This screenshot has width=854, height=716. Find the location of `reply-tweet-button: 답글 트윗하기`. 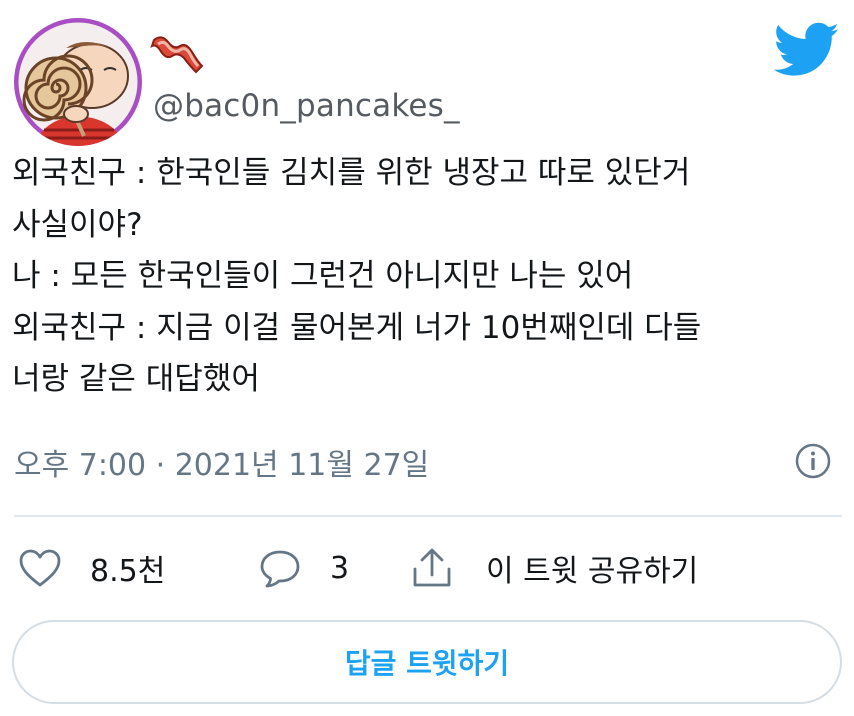

reply-tweet-button: 답글 트윗하기 is located at coordinates (427, 662).